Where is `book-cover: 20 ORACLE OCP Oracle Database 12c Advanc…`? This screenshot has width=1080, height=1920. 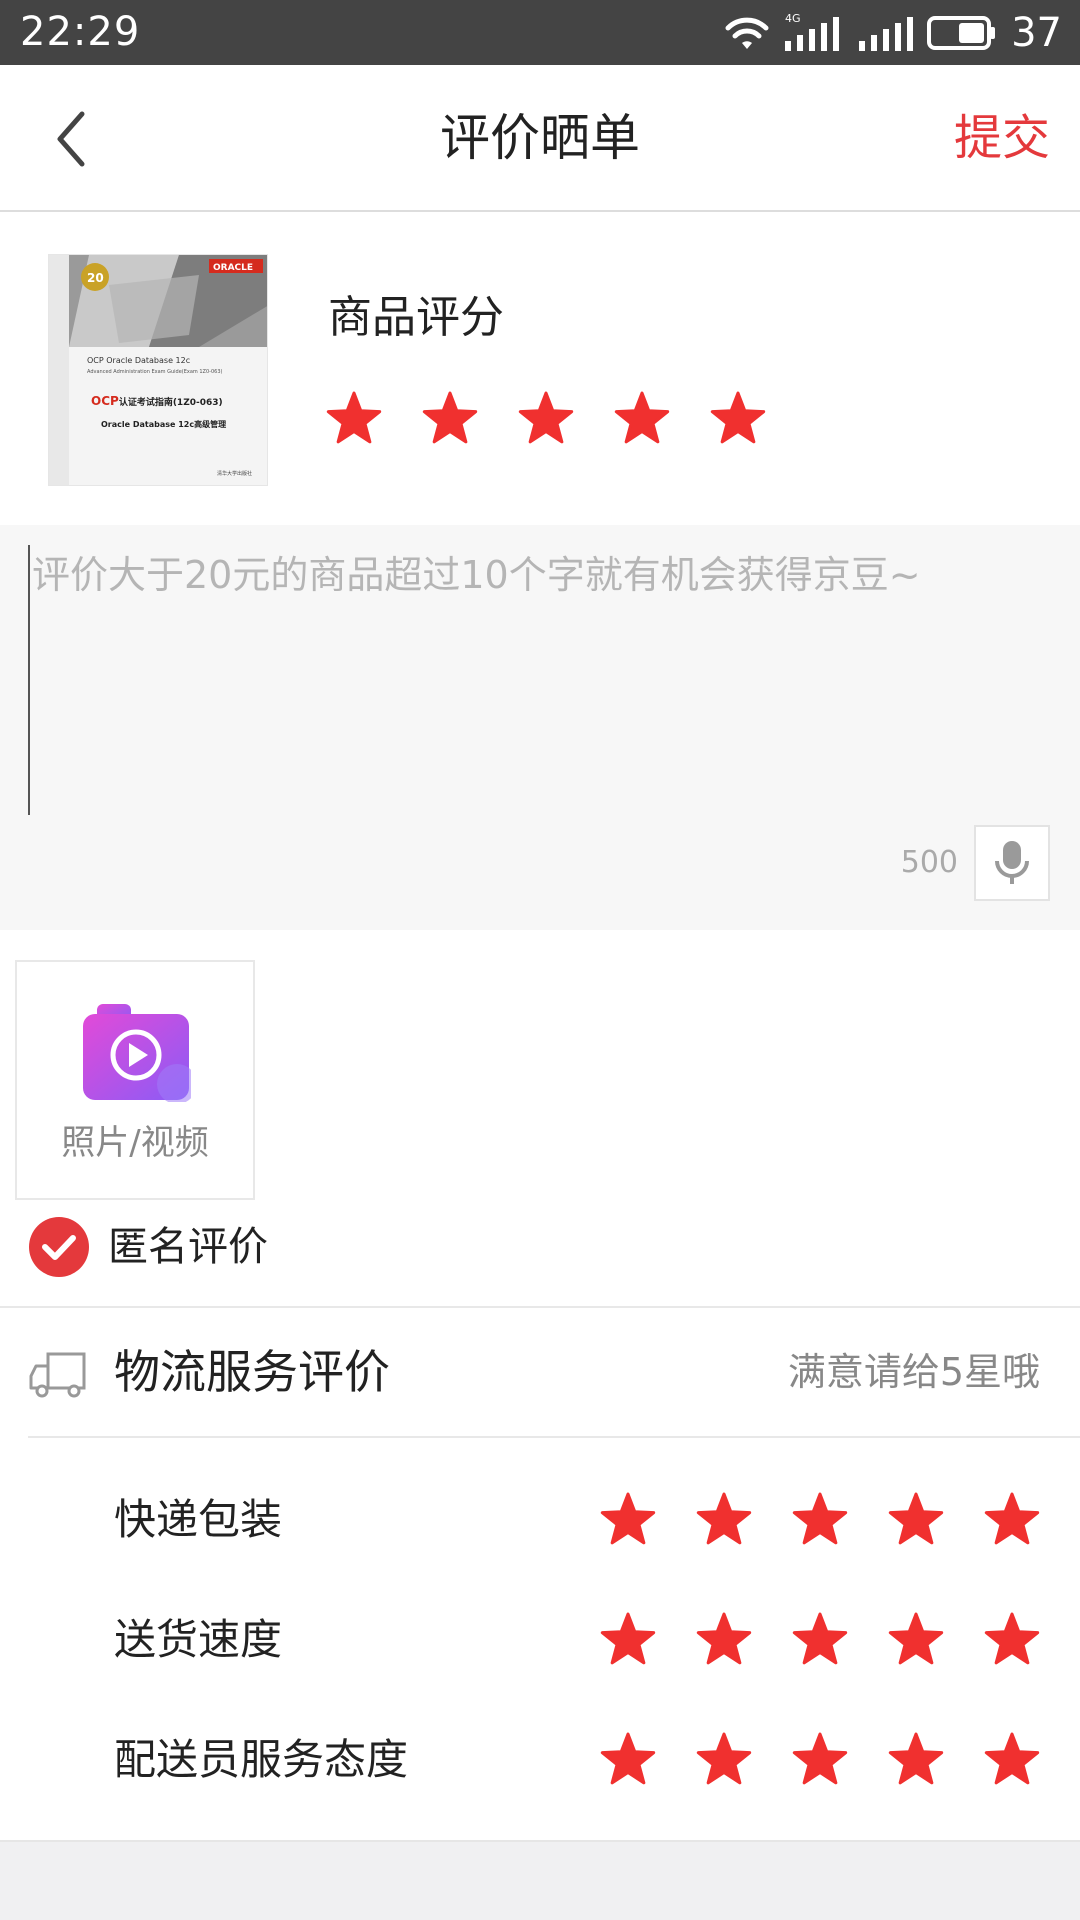
book-cover: 20 ORACLE OCP Oracle Database 12c Advanc… is located at coordinates (158, 370).